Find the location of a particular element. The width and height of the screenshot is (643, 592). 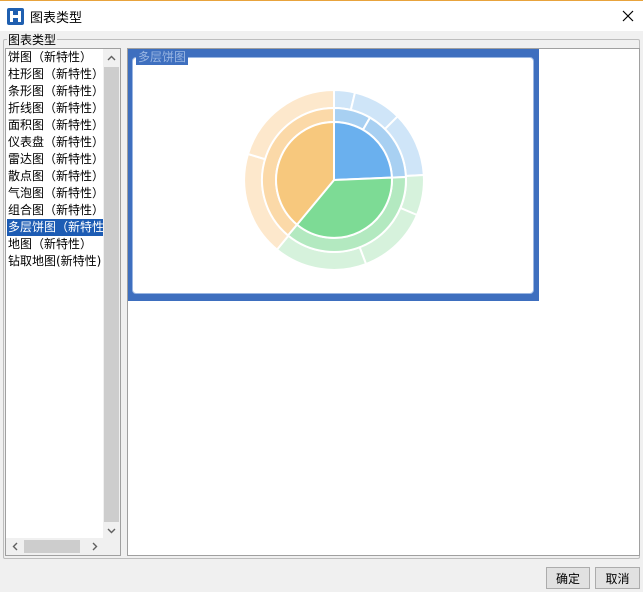

list-item-scatter: 散点图（新特性） is located at coordinates (56, 176).